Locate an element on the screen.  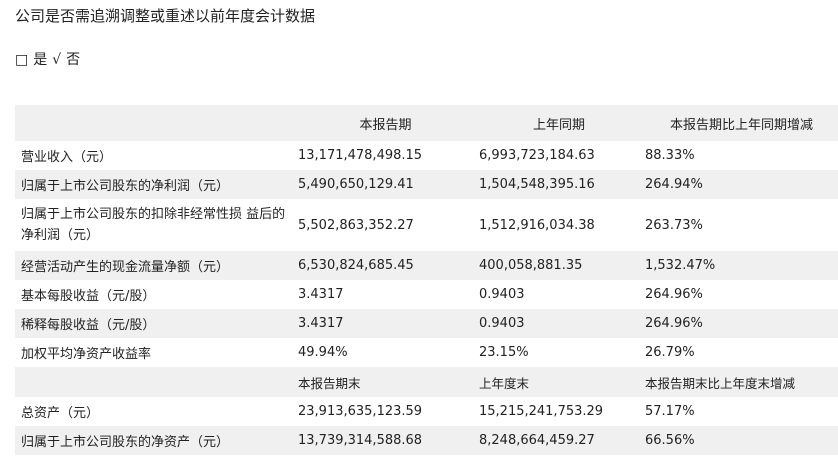
table-row: 加权平均净资产收益率 49.94% 23.15% 26.79% is located at coordinates (426, 352).